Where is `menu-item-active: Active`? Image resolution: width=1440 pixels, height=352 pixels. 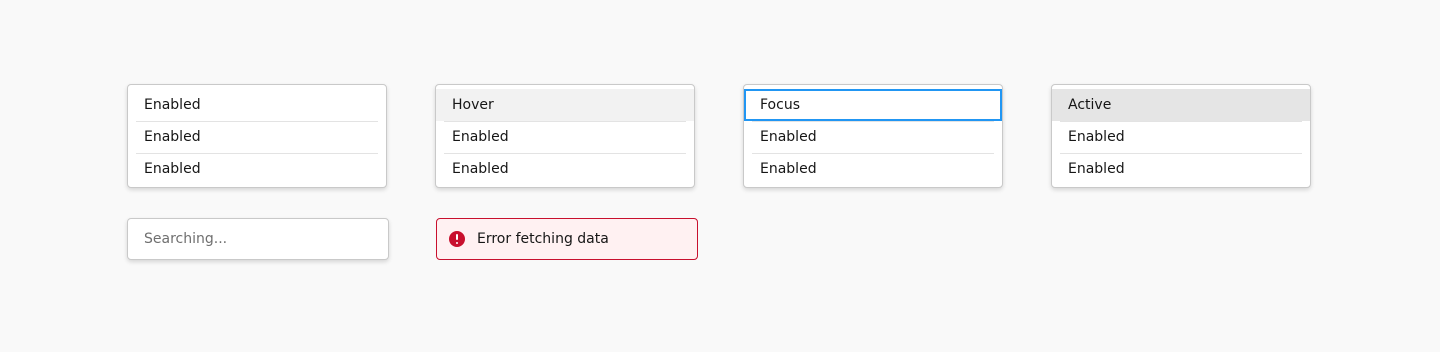
menu-item-active: Active is located at coordinates (1181, 105).